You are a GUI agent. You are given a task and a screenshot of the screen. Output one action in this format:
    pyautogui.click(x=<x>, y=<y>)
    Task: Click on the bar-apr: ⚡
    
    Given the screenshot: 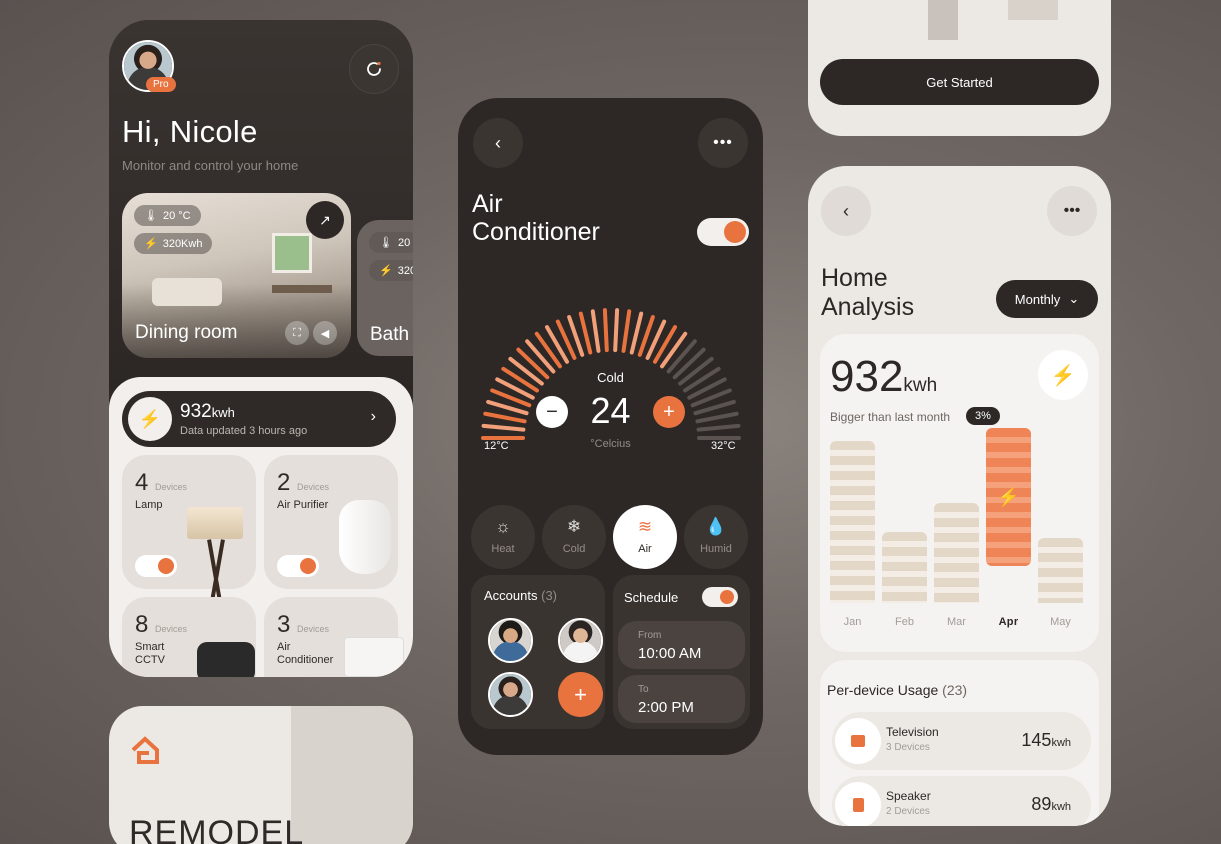 What is the action you would take?
    pyautogui.click(x=1008, y=497)
    